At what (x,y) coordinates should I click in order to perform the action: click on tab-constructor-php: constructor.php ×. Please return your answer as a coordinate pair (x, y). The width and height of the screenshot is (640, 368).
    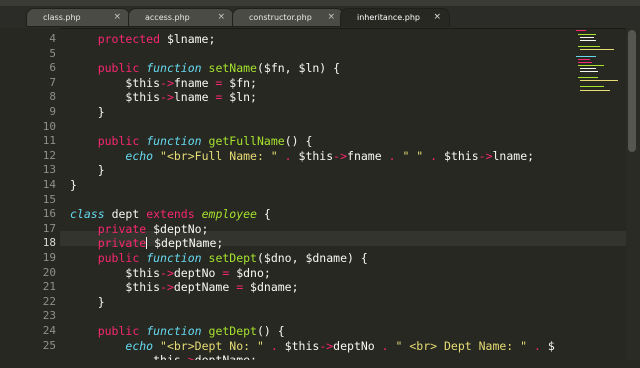
    Looking at the image, I should click on (288, 17).